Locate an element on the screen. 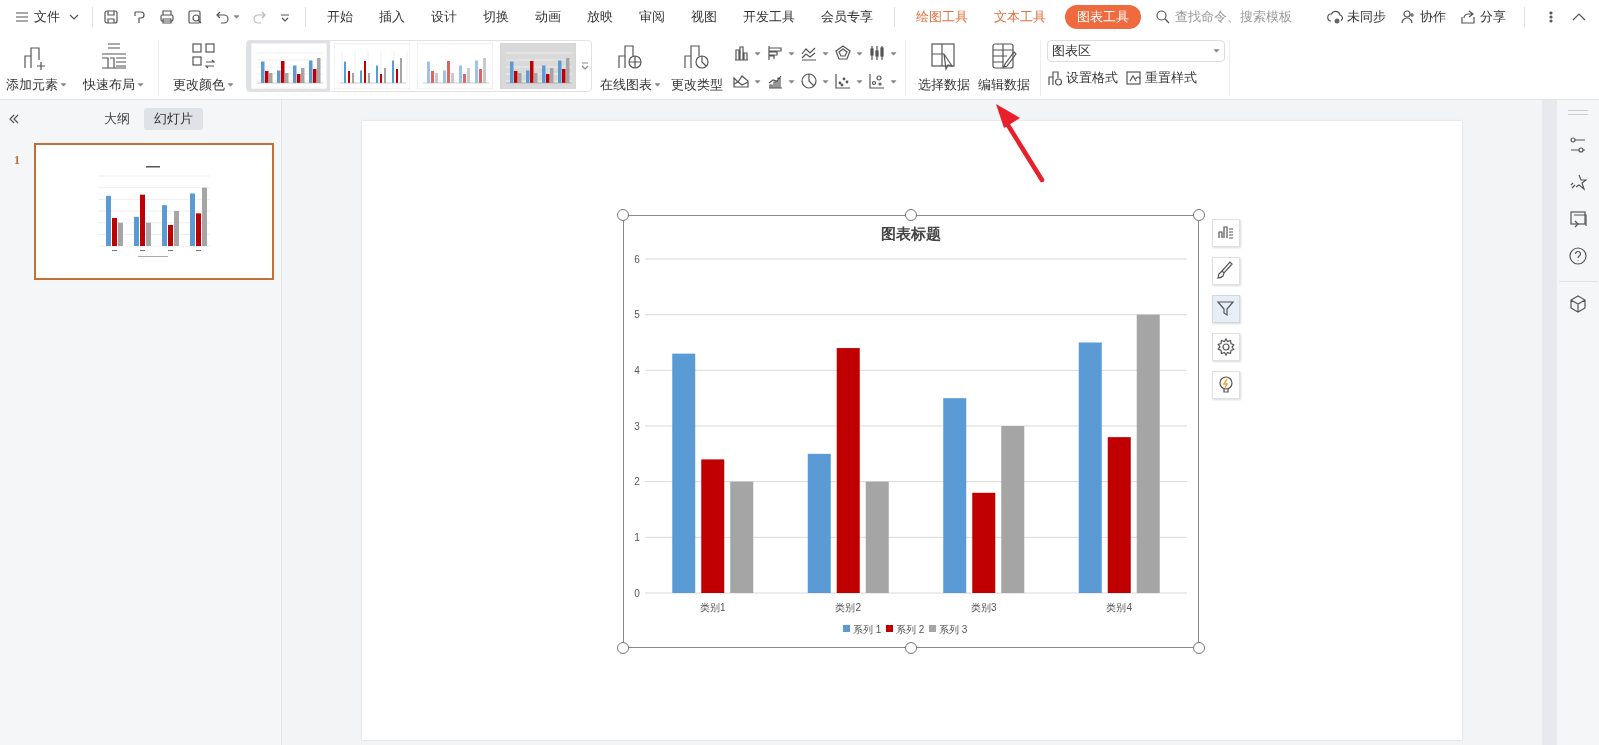  collaborate-button: 协作 is located at coordinates (1423, 17).